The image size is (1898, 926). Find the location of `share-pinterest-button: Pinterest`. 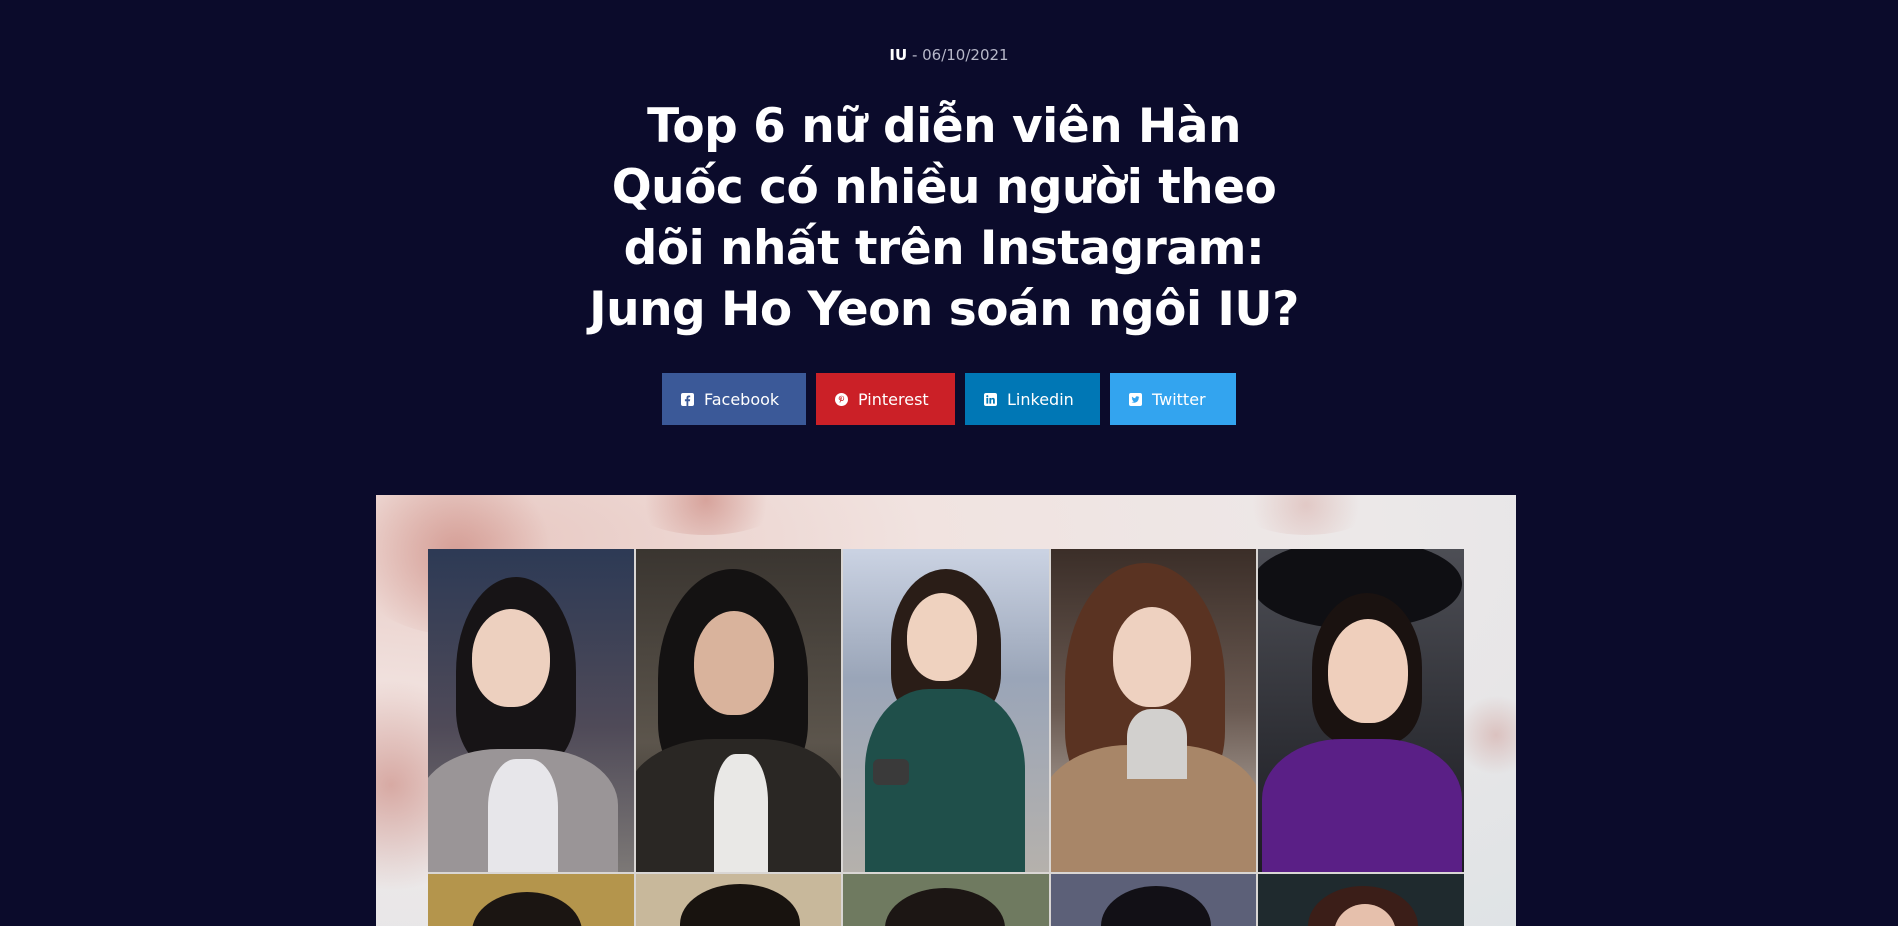

share-pinterest-button: Pinterest is located at coordinates (885, 399).